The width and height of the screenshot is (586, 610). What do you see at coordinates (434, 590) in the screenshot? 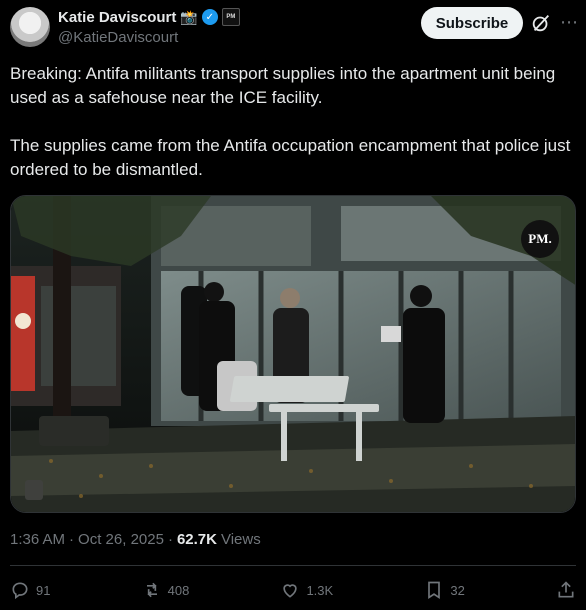
I see `bookmark-icon` at bounding box center [434, 590].